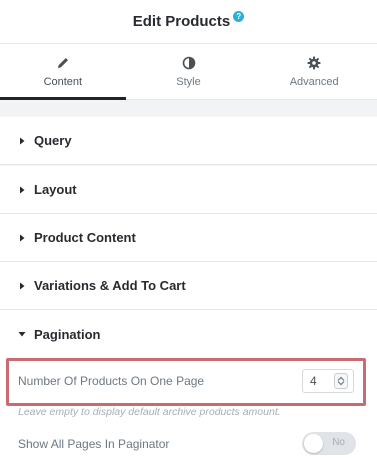  I want to click on gear-icon, so click(314, 62).